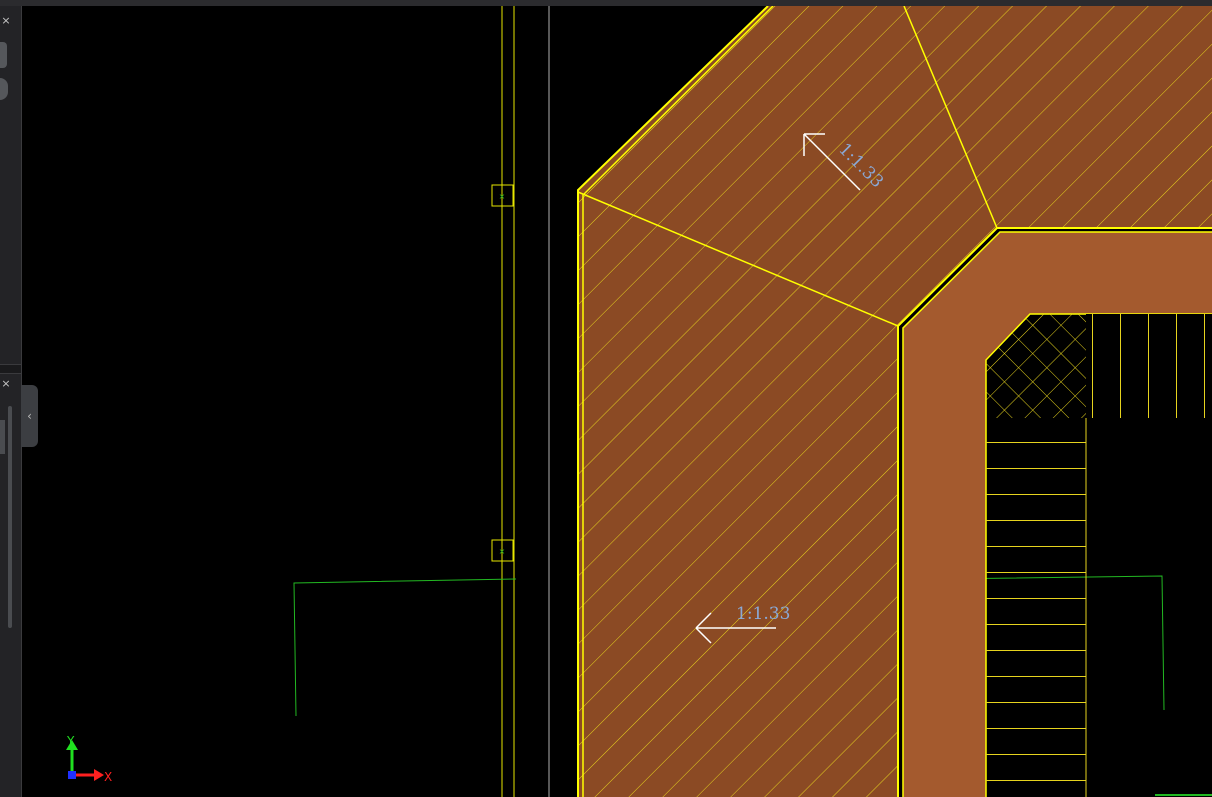  Describe the element at coordinates (108, 777) in the screenshot. I see `x-axis-label: X` at that location.